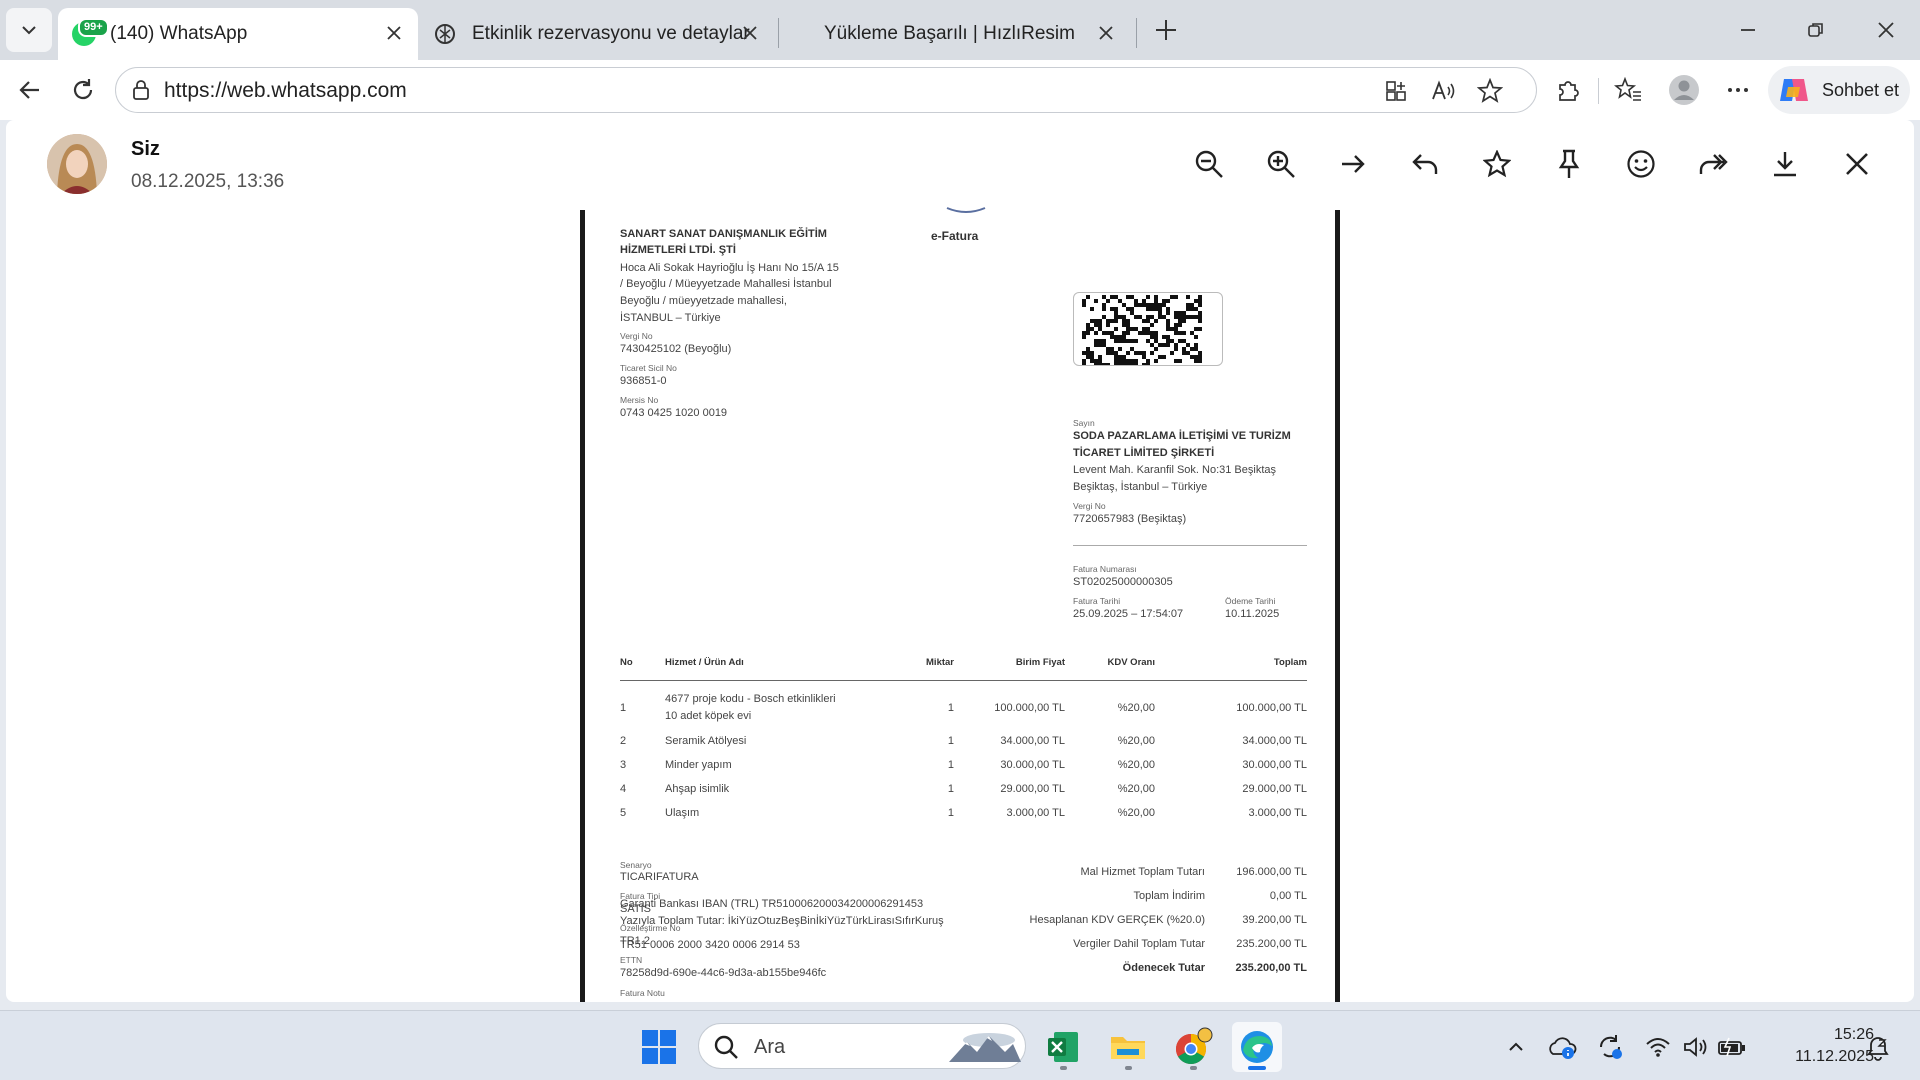  Describe the element at coordinates (1144, 453) in the screenshot. I see `buyer-name-line: TİCARET LİMİTED ŞİRKETİ` at that location.